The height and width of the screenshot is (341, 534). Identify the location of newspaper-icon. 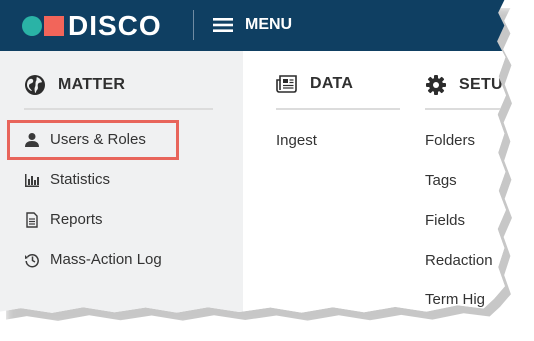
(286, 84).